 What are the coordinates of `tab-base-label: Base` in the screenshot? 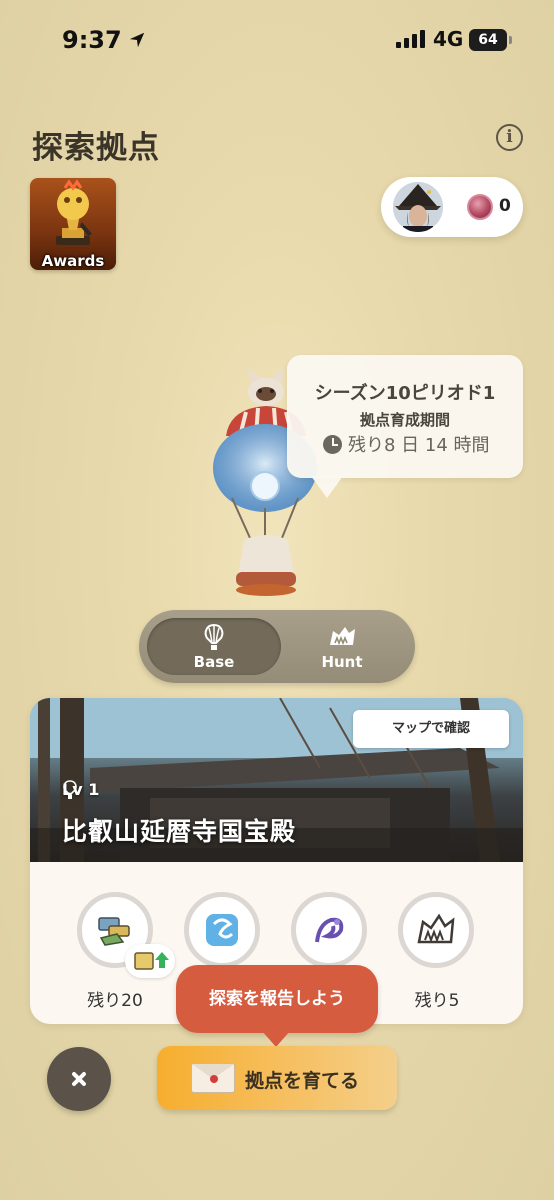 It's located at (214, 662).